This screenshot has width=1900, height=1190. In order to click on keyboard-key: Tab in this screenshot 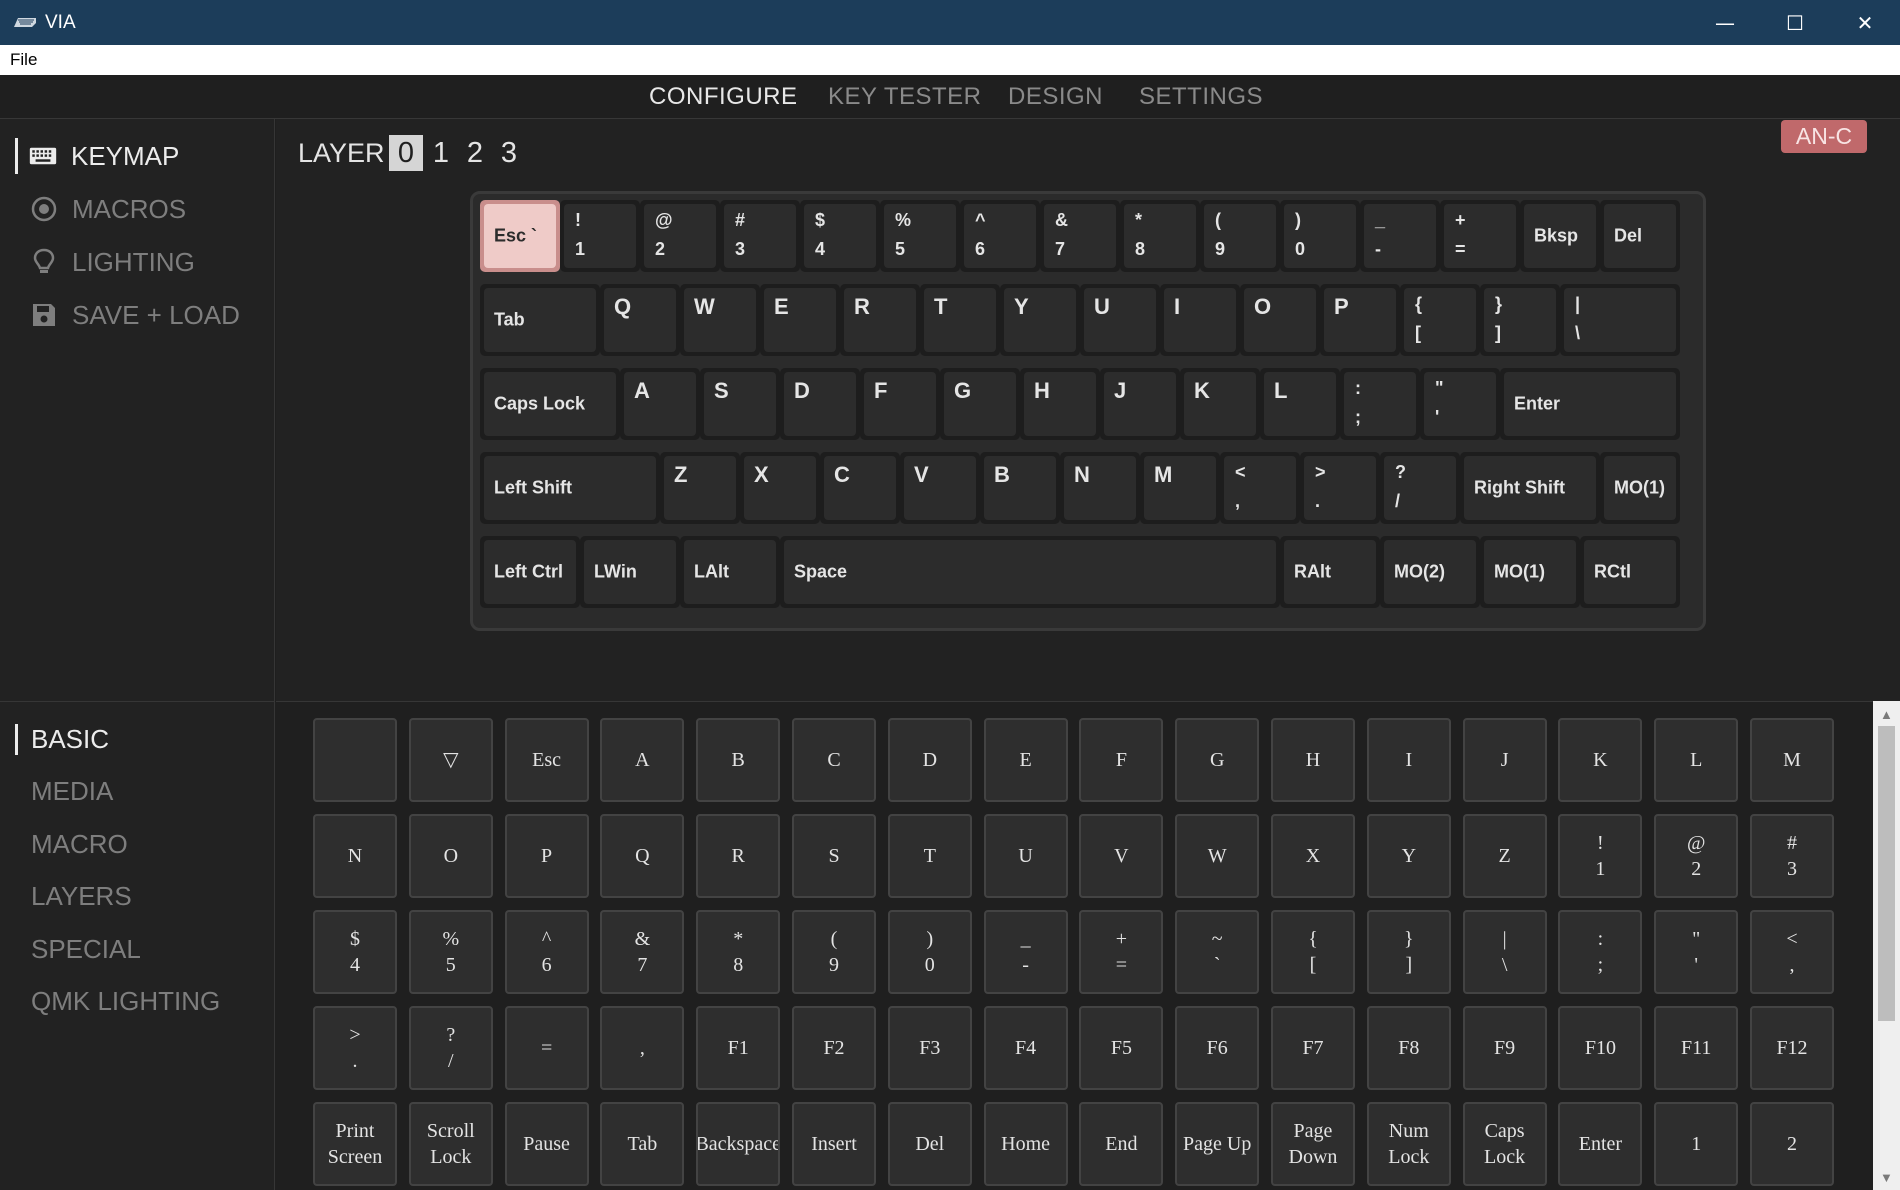, I will do `click(540, 320)`.